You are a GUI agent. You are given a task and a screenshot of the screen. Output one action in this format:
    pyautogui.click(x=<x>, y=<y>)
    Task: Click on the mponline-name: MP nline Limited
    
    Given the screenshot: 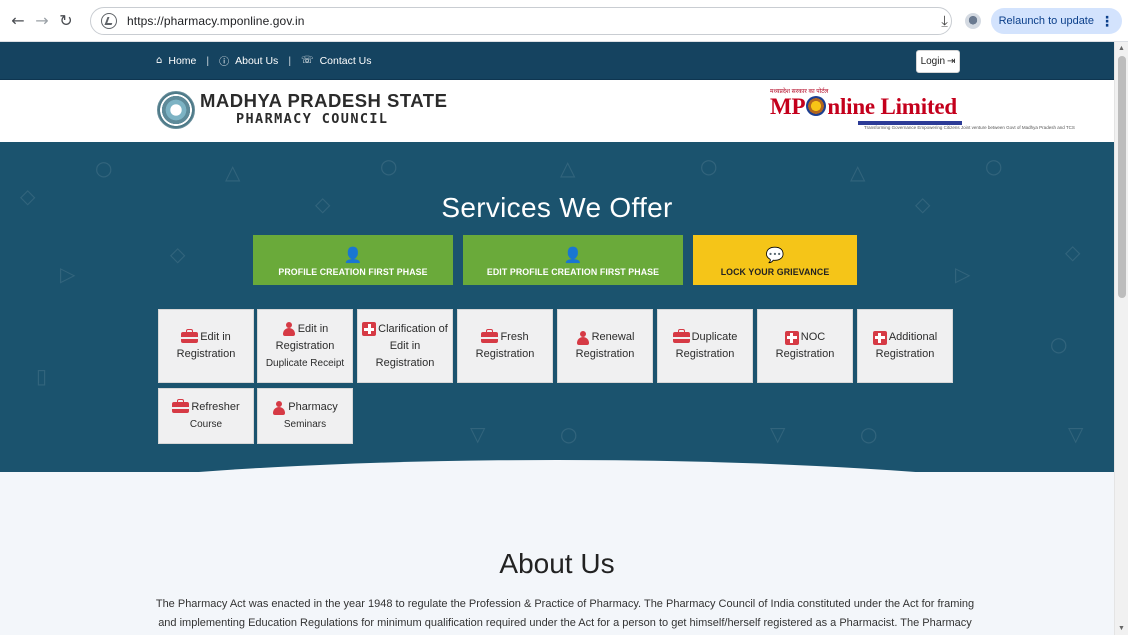 What is the action you would take?
    pyautogui.click(x=863, y=107)
    